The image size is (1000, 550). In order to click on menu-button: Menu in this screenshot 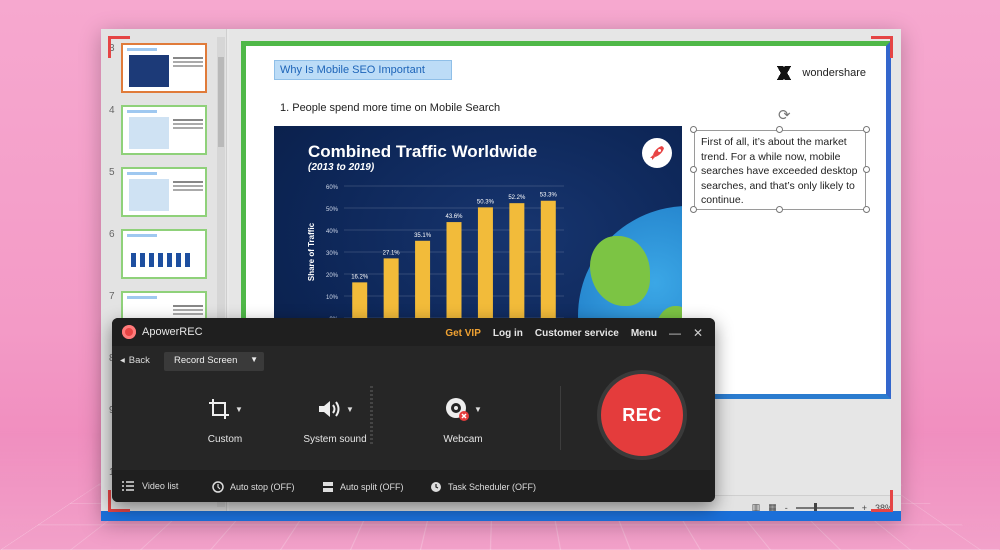, I will do `click(644, 333)`.